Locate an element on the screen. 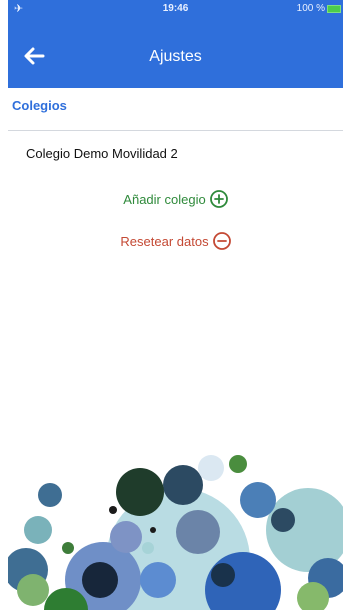 The width and height of the screenshot is (343, 610). plus-circle-icon is located at coordinates (218, 199).